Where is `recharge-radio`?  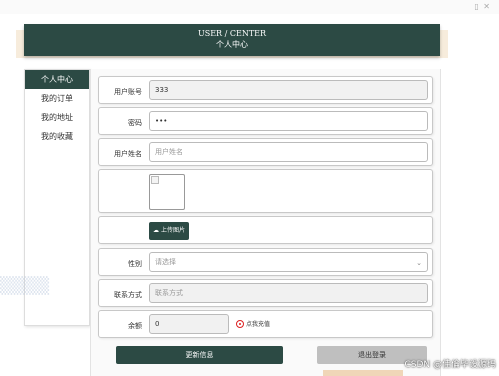 recharge-radio is located at coordinates (240, 324).